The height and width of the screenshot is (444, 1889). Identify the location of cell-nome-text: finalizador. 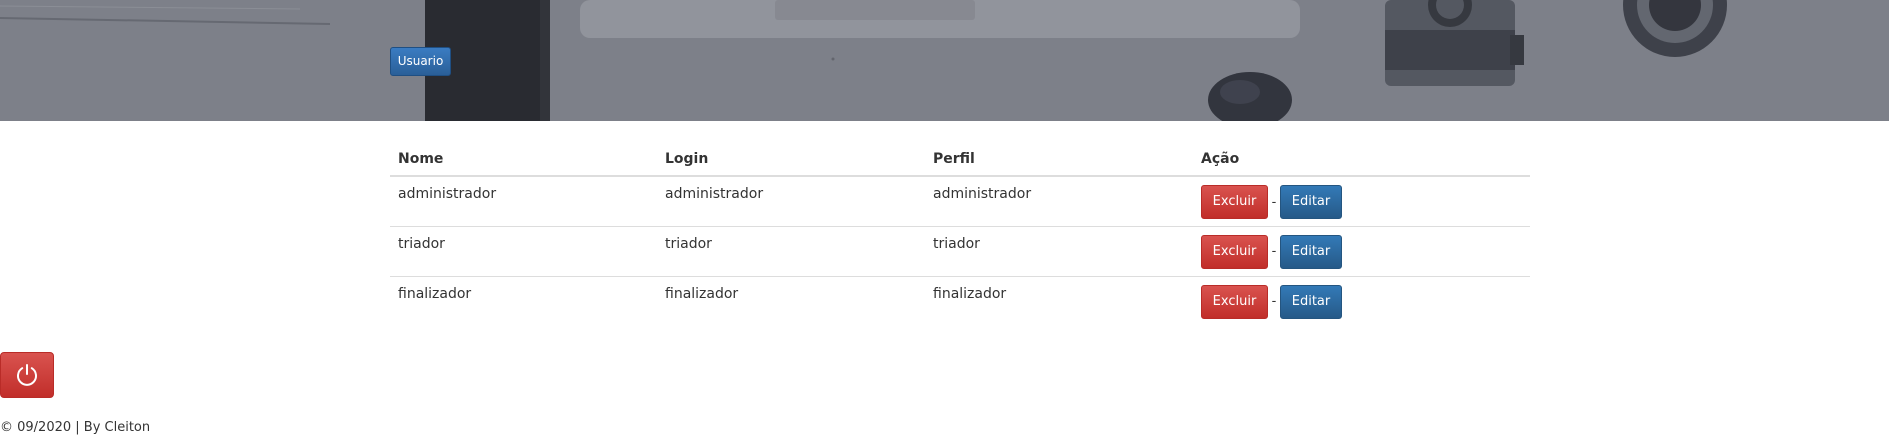
(435, 293).